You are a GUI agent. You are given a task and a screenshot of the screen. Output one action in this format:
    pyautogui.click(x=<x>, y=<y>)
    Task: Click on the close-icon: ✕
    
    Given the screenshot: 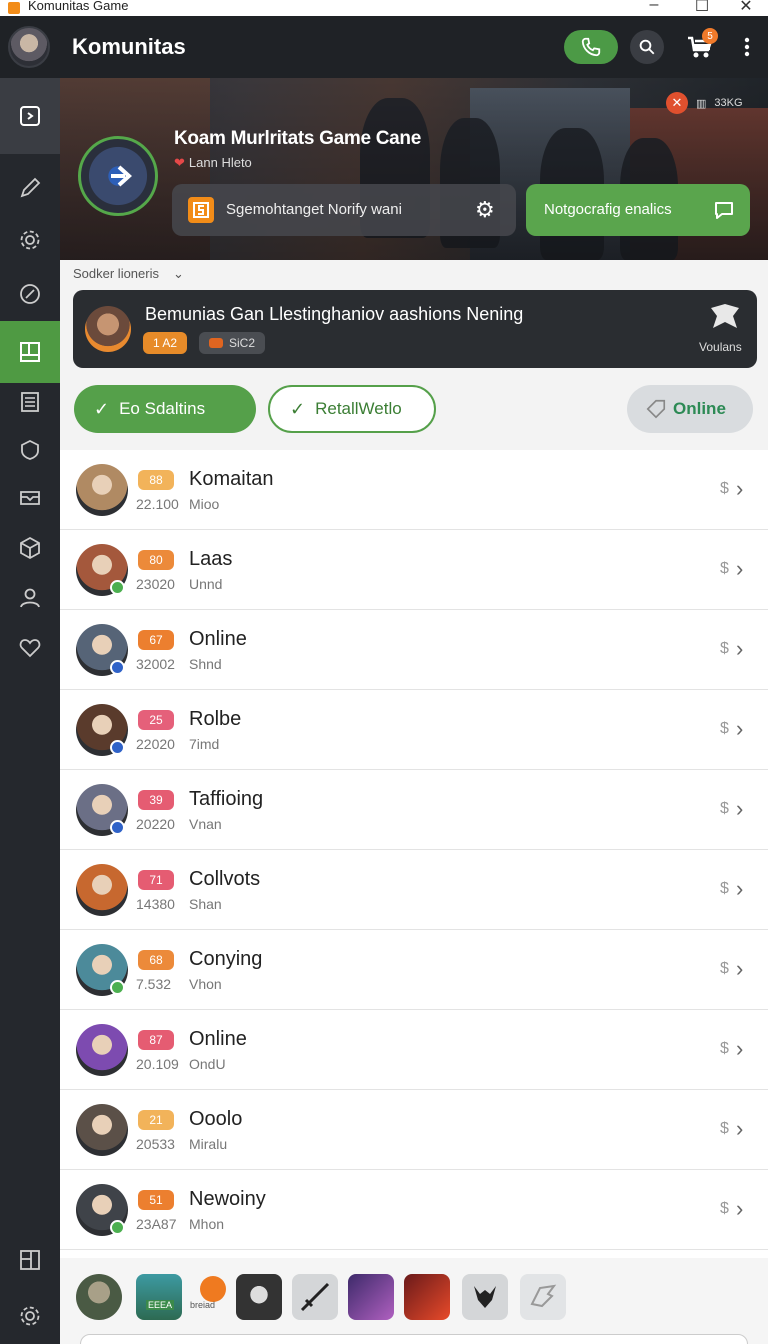 What is the action you would take?
    pyautogui.click(x=677, y=103)
    